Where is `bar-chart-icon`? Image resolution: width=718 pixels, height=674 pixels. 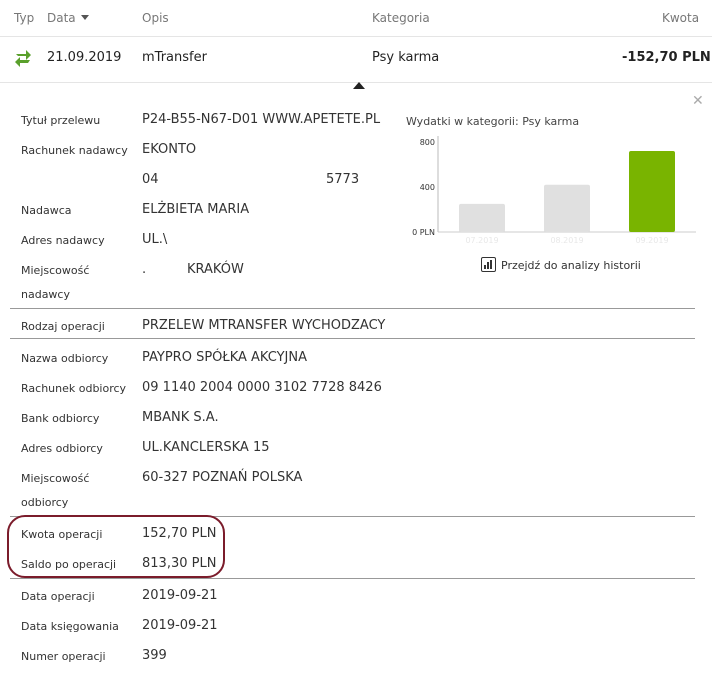
bar-chart-icon is located at coordinates (488, 264).